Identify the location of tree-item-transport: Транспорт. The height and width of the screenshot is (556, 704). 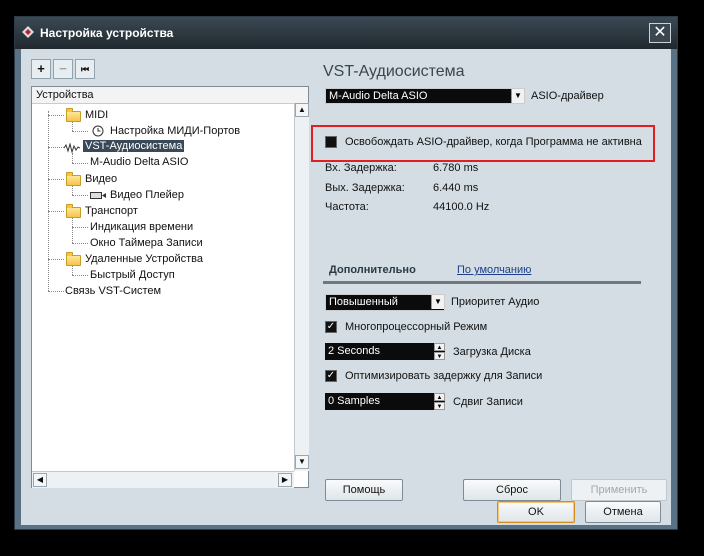
(111, 211).